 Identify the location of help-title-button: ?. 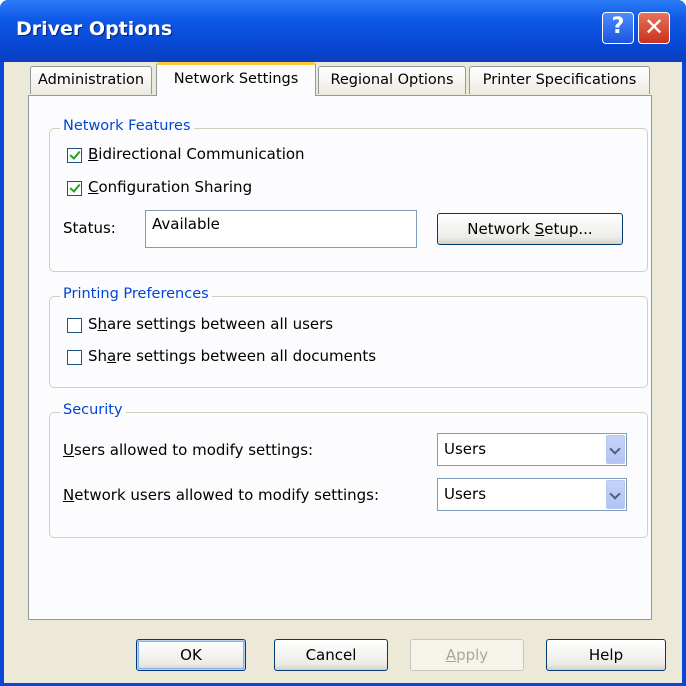
(618, 28).